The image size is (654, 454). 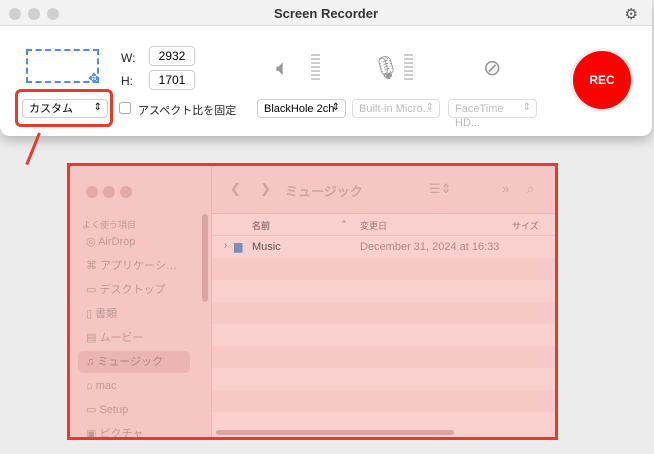 What do you see at coordinates (225, 245) in the screenshot?
I see `disclosure-icon: ›` at bounding box center [225, 245].